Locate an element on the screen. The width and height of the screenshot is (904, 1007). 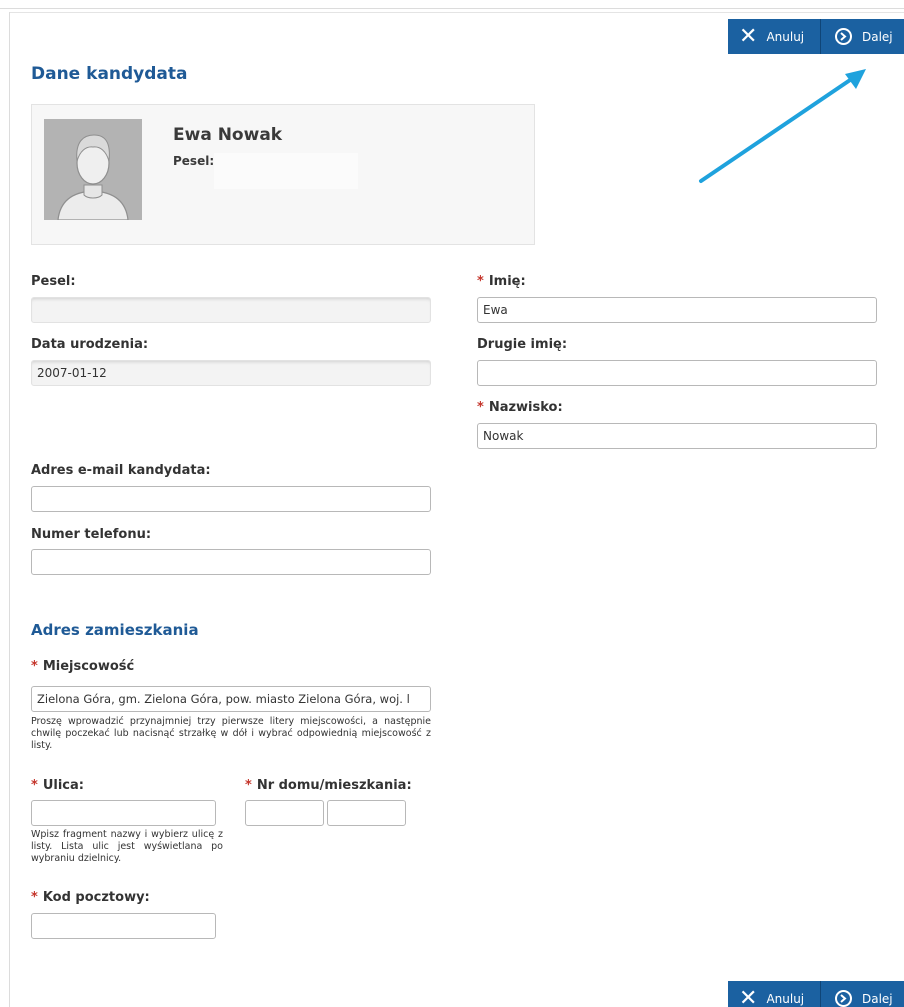
street-label: * Ulica: is located at coordinates (57, 785).